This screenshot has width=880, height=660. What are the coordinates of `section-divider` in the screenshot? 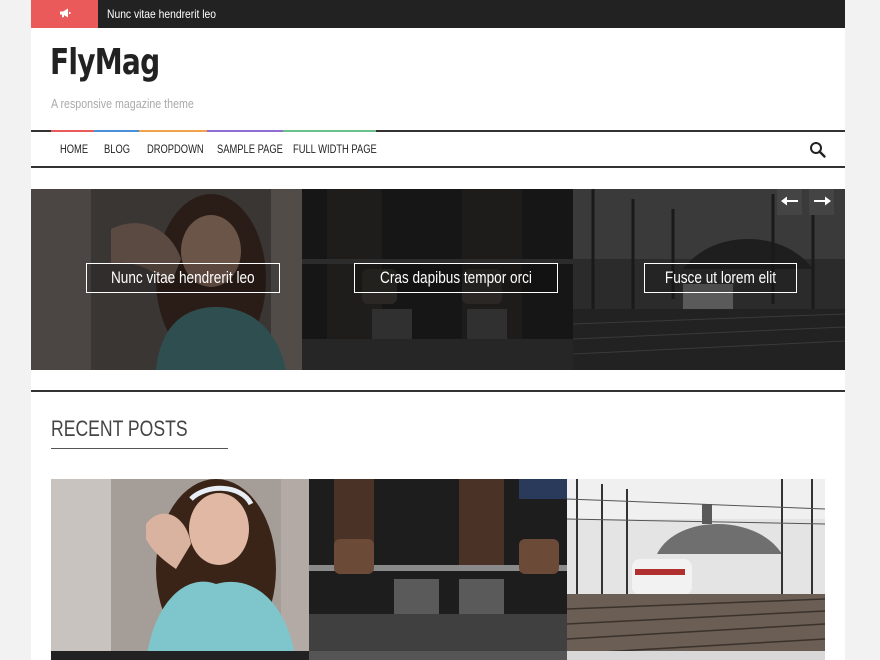 It's located at (438, 391).